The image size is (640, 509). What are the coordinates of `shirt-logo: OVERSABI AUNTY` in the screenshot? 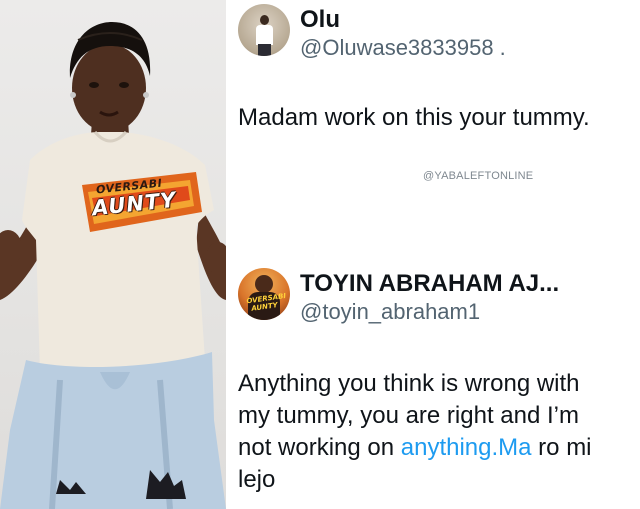 It's located at (140, 204).